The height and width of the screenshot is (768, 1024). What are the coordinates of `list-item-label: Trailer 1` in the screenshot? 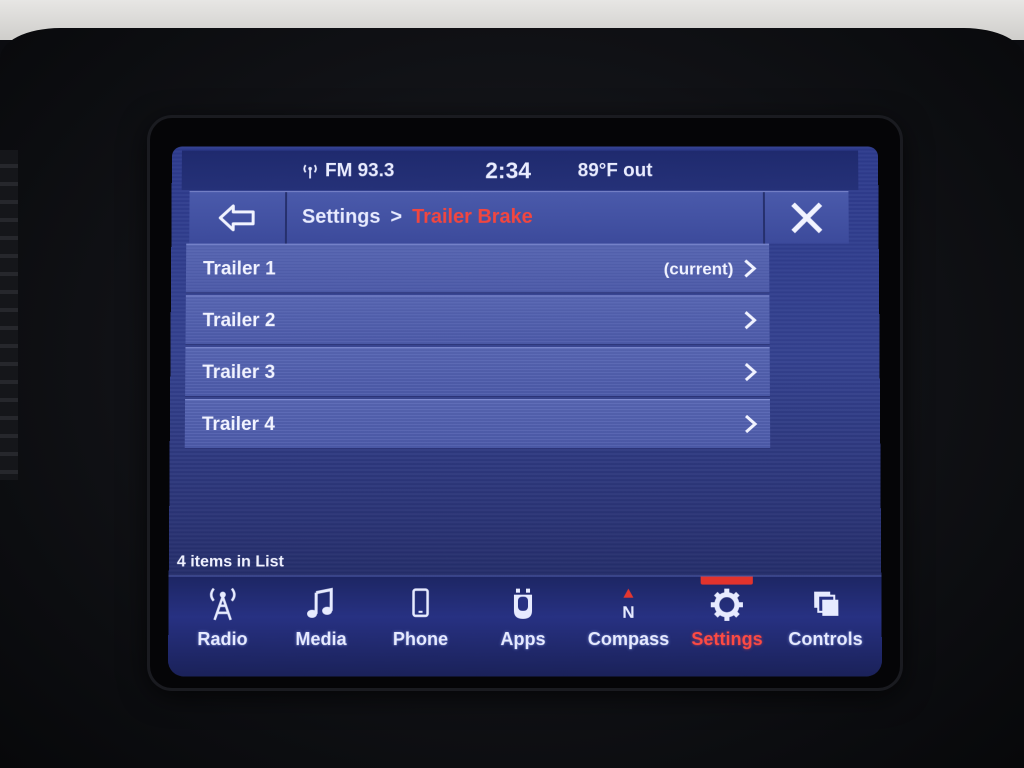 It's located at (239, 269).